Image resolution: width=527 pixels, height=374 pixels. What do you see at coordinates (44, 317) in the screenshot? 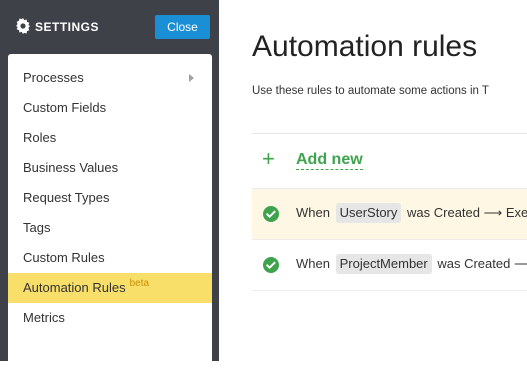
I see `menu-item-label: Metrics` at bounding box center [44, 317].